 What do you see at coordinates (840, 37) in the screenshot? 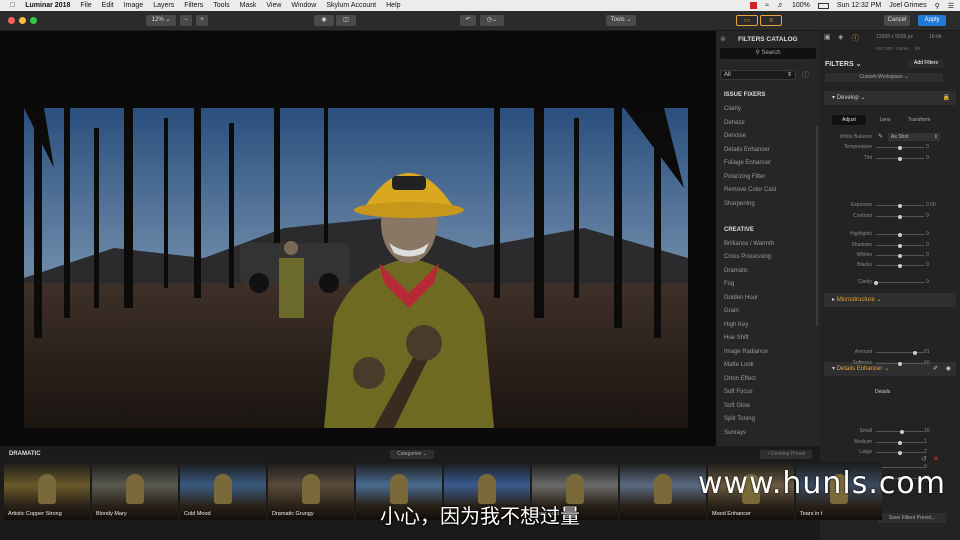
I see `layers-stack-icon: ◈` at bounding box center [840, 37].